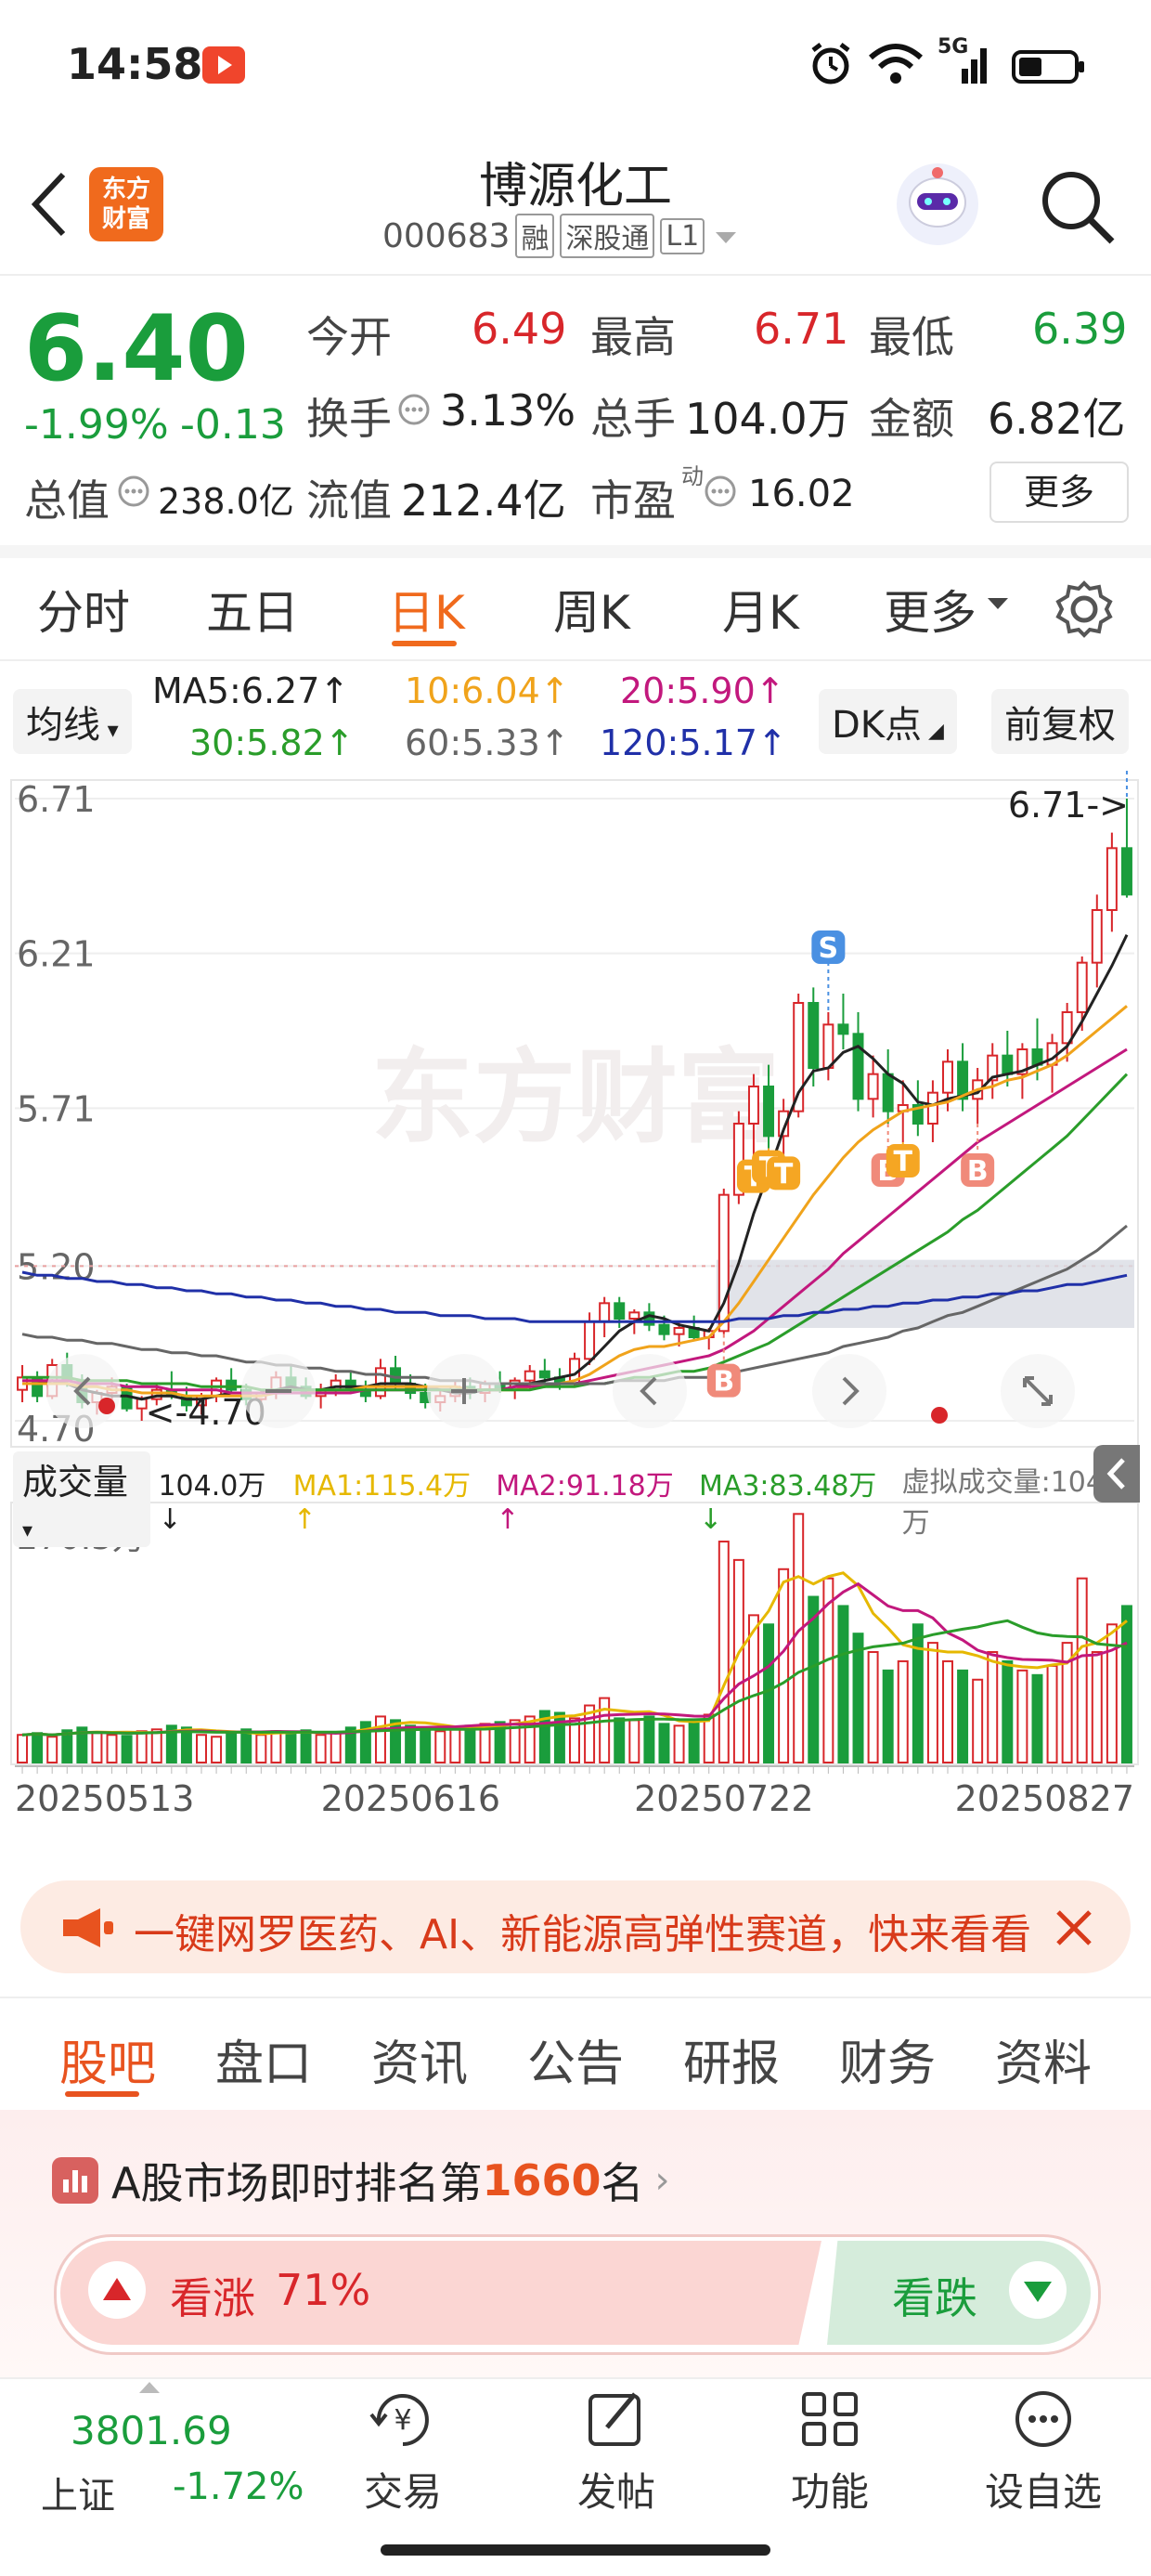 The width and height of the screenshot is (1151, 2576). I want to click on down-triangle-icon, so click(1038, 2290).